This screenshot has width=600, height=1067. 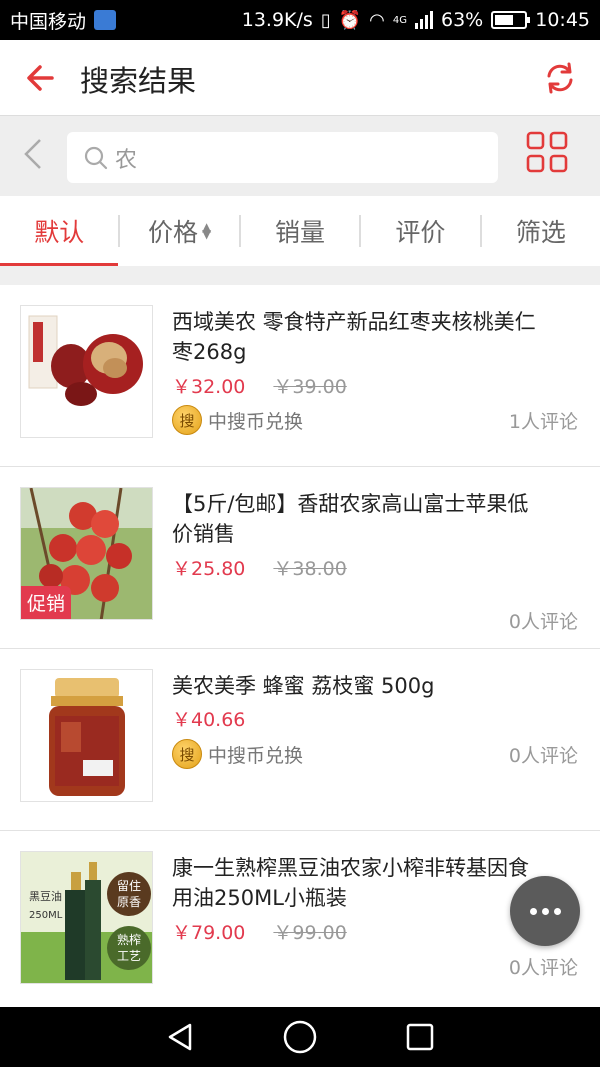 I want to click on product-title: 康一生熟榨黑豆油农家小榨非转基因食用油250ML小瓶装, so click(x=350, y=883).